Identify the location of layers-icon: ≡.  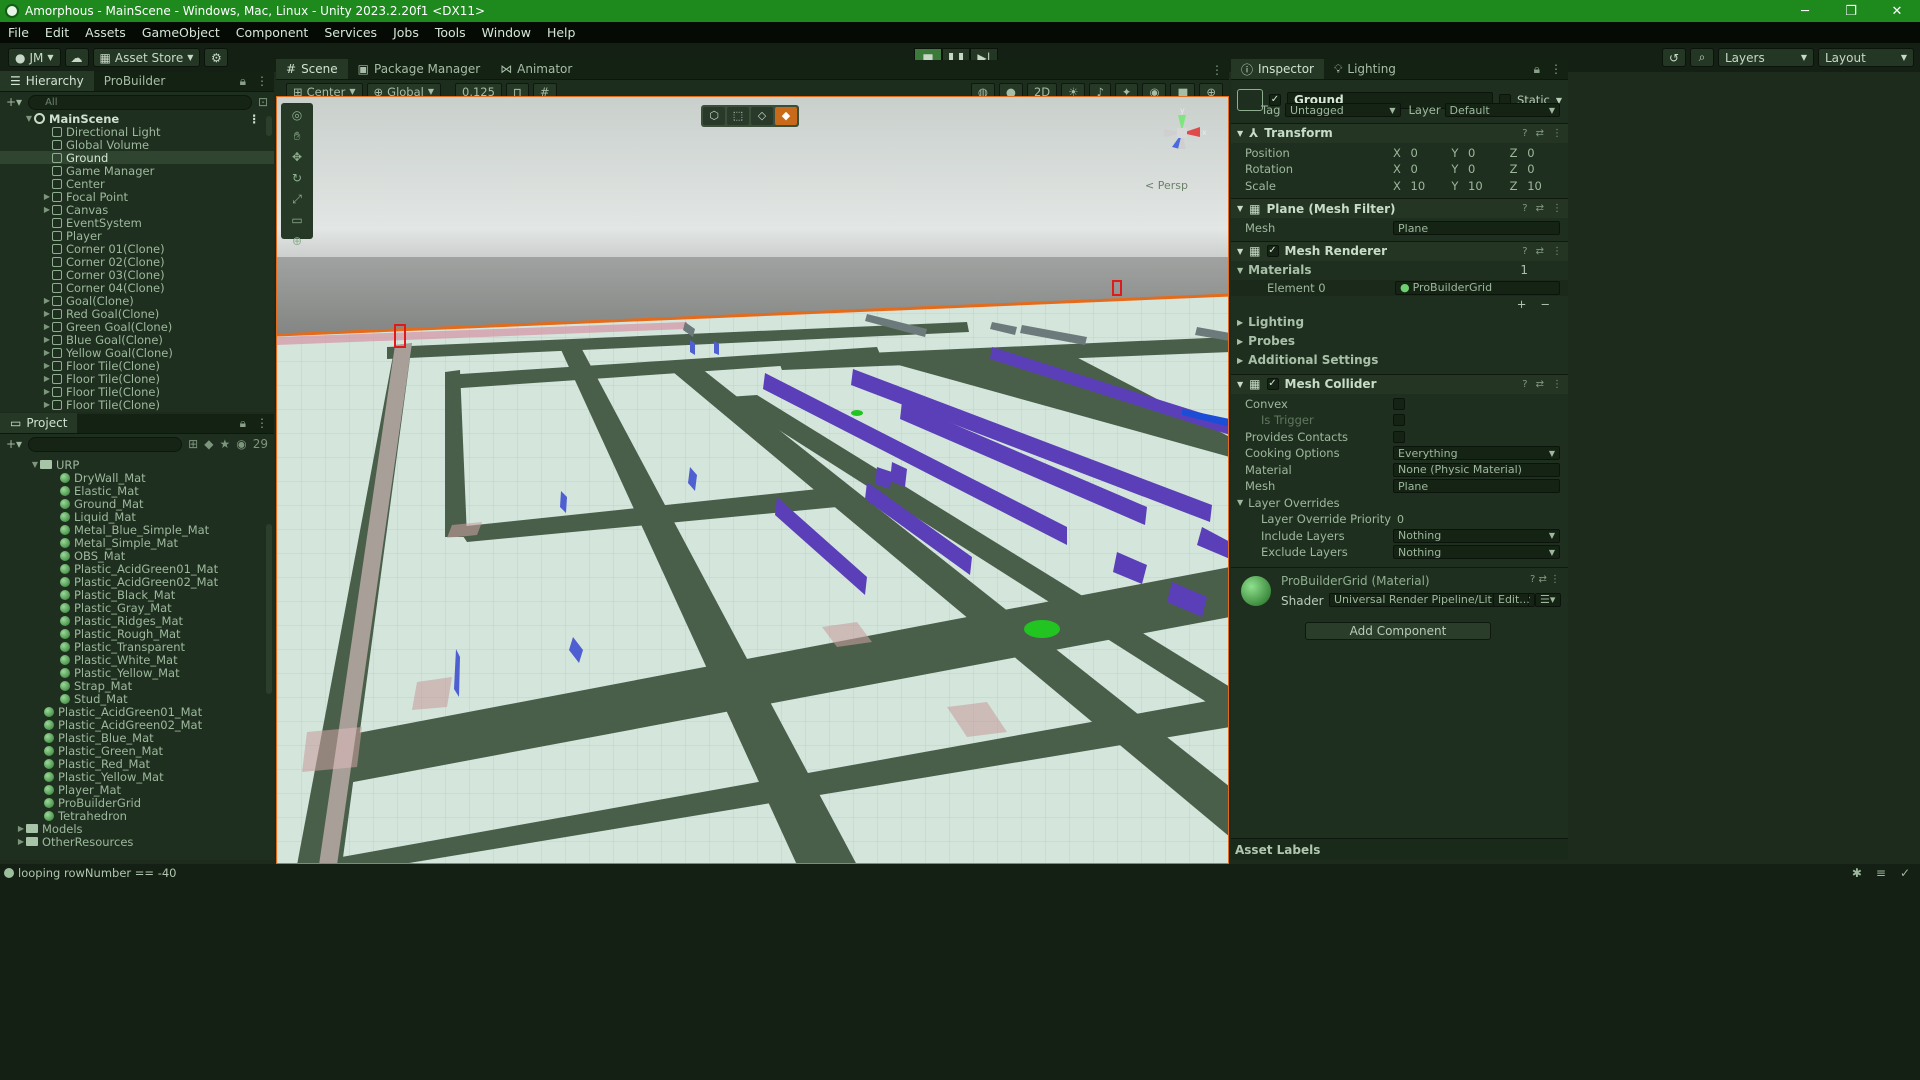
(1881, 873).